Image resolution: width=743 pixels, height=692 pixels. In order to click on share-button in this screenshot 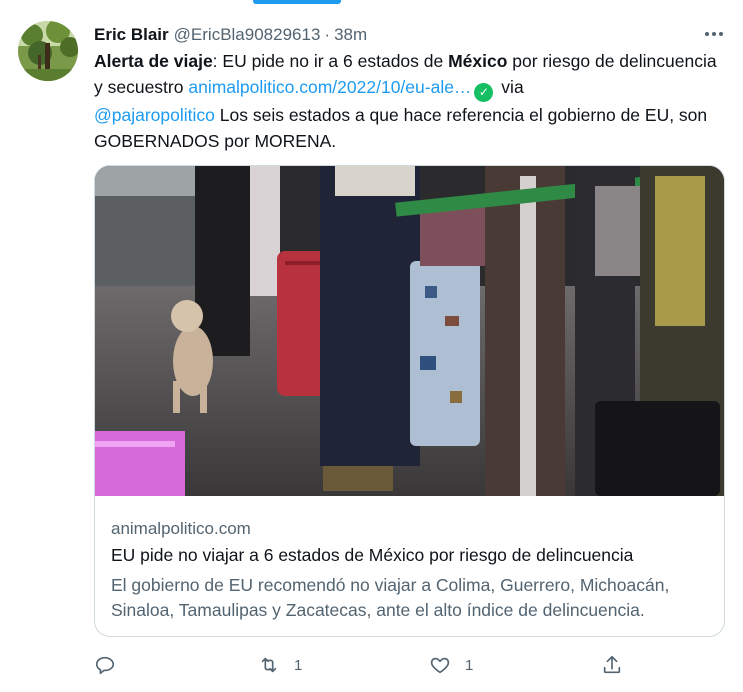, I will do `click(619, 665)`.